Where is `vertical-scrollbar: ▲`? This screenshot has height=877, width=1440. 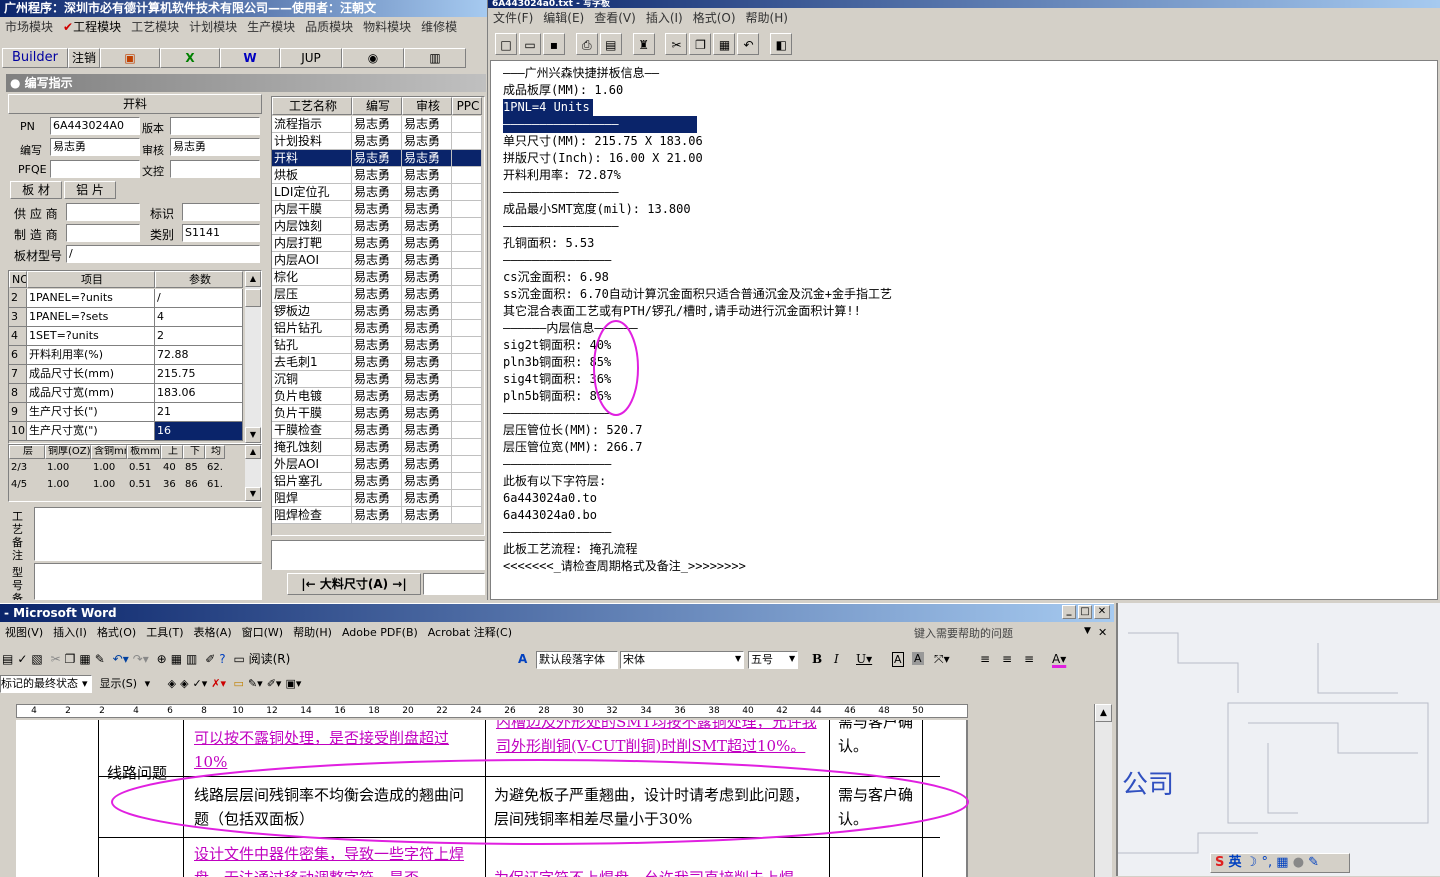
vertical-scrollbar: ▲ is located at coordinates (1103, 790).